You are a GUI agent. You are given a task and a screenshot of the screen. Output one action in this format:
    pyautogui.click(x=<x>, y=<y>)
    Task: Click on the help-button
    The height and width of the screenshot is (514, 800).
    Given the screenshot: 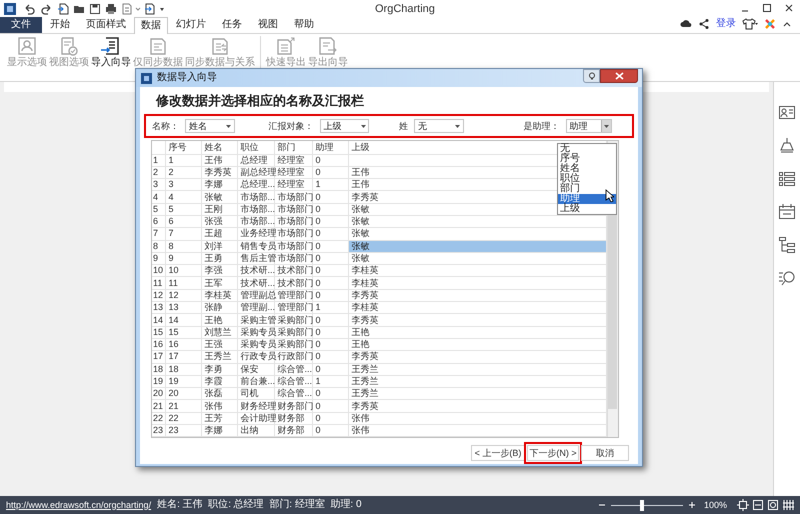 What is the action you would take?
    pyautogui.click(x=591, y=76)
    